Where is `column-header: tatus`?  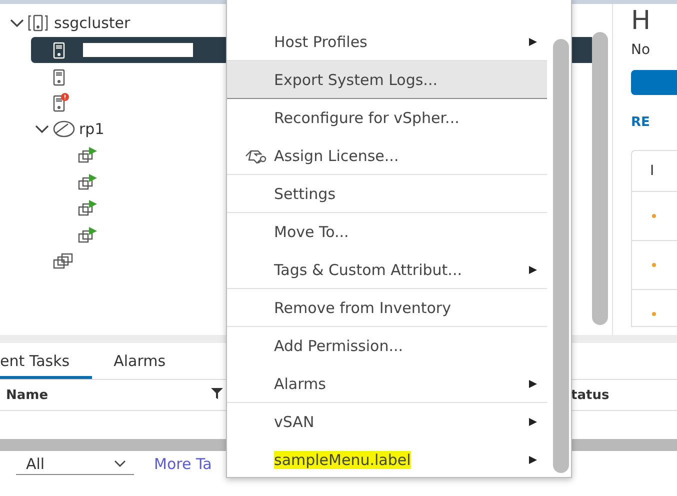
column-header: tatus is located at coordinates (590, 395).